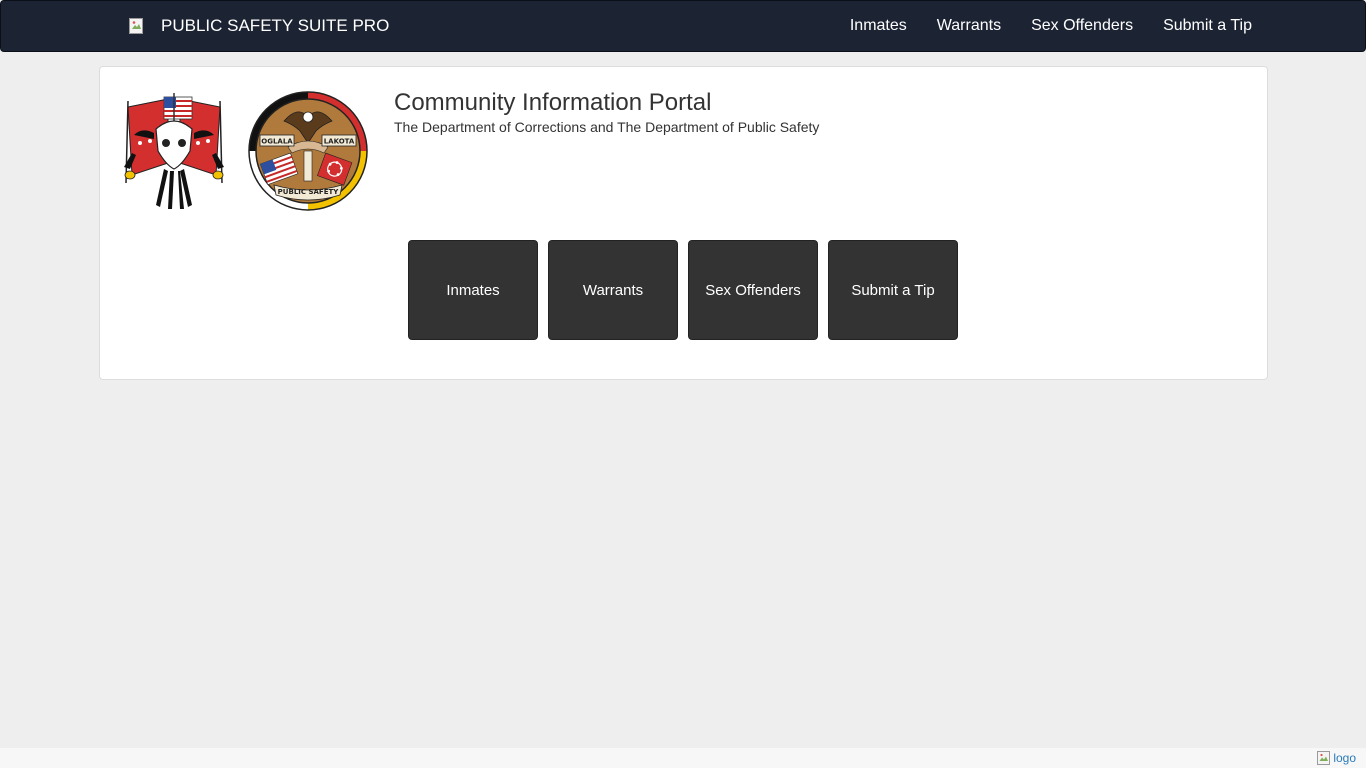  What do you see at coordinates (174, 152) in the screenshot?
I see `tribal-flag-seal-icon` at bounding box center [174, 152].